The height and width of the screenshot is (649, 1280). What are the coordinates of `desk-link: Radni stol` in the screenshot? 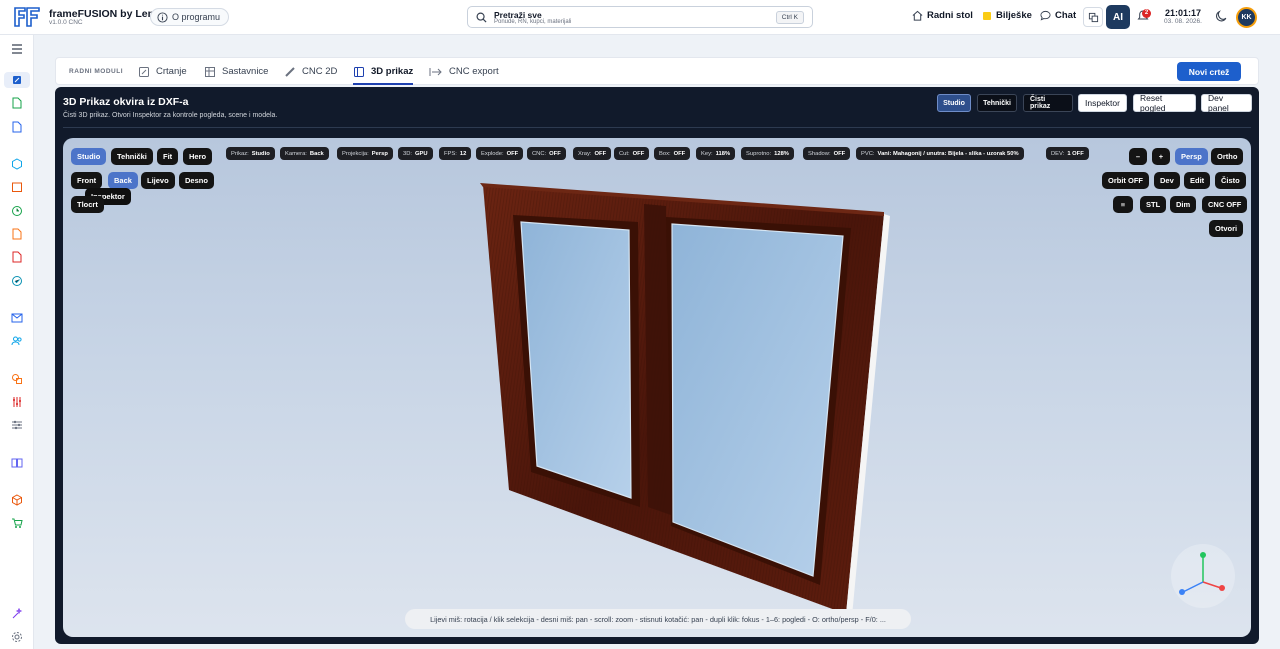 It's located at (942, 15).